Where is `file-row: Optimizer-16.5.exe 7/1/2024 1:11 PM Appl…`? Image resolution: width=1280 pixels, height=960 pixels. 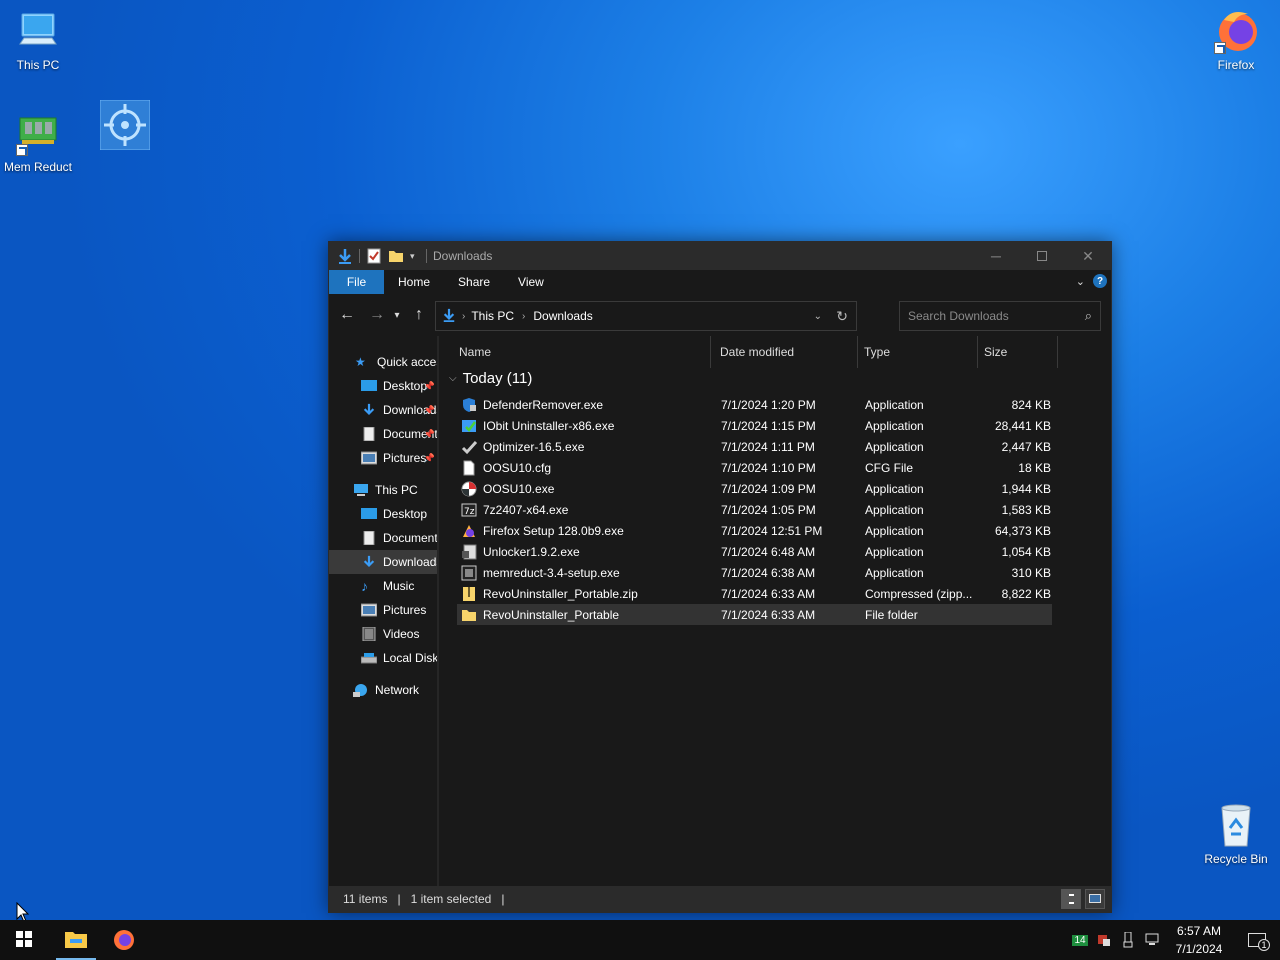 file-row: Optimizer-16.5.exe 7/1/2024 1:11 PM Appl… is located at coordinates (754, 446).